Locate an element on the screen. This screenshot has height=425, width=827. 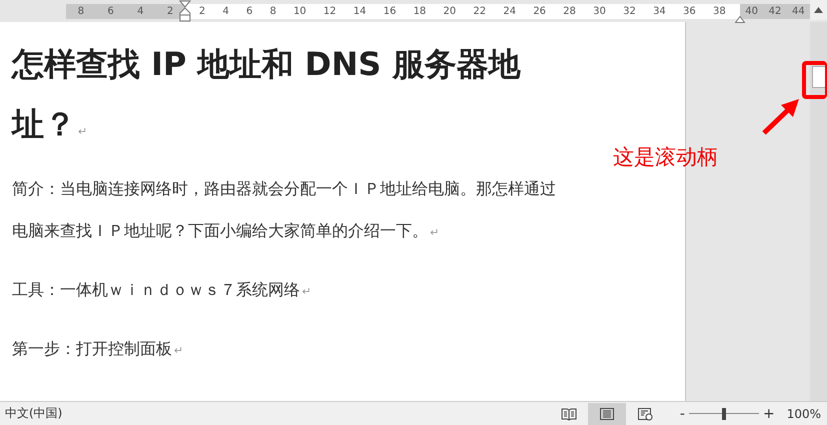
page-icon is located at coordinates (606, 413).